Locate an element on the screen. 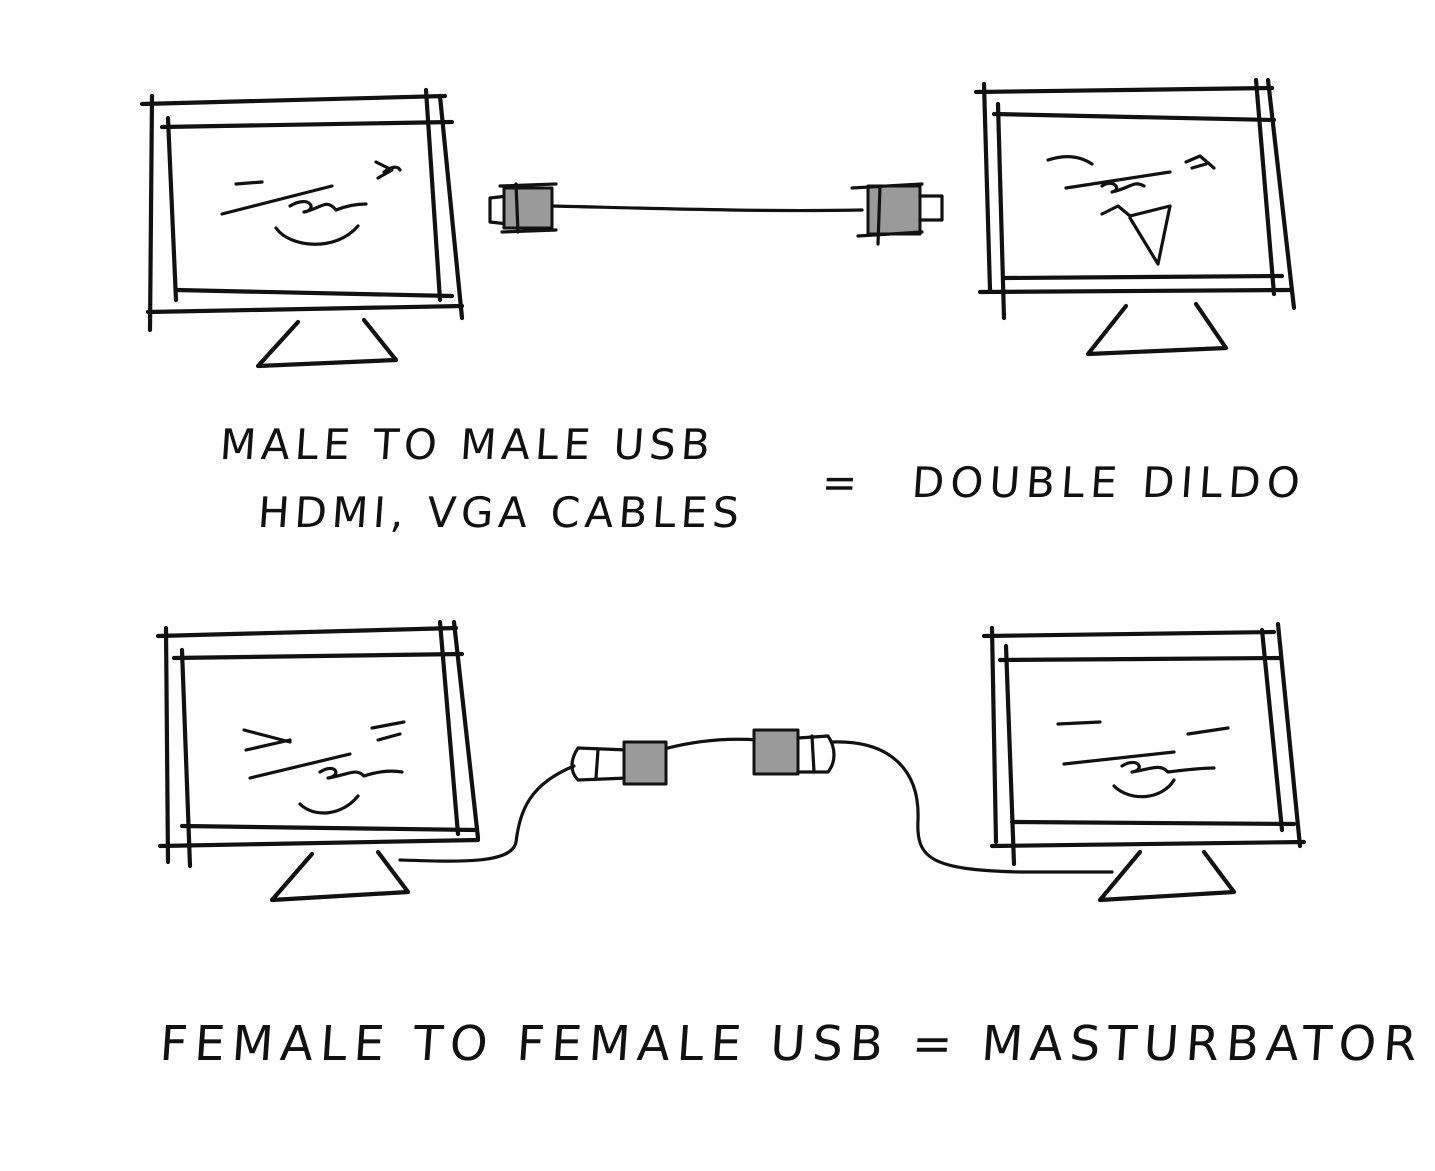 The height and width of the screenshot is (1171, 1435). female-plug-left is located at coordinates (619, 763).